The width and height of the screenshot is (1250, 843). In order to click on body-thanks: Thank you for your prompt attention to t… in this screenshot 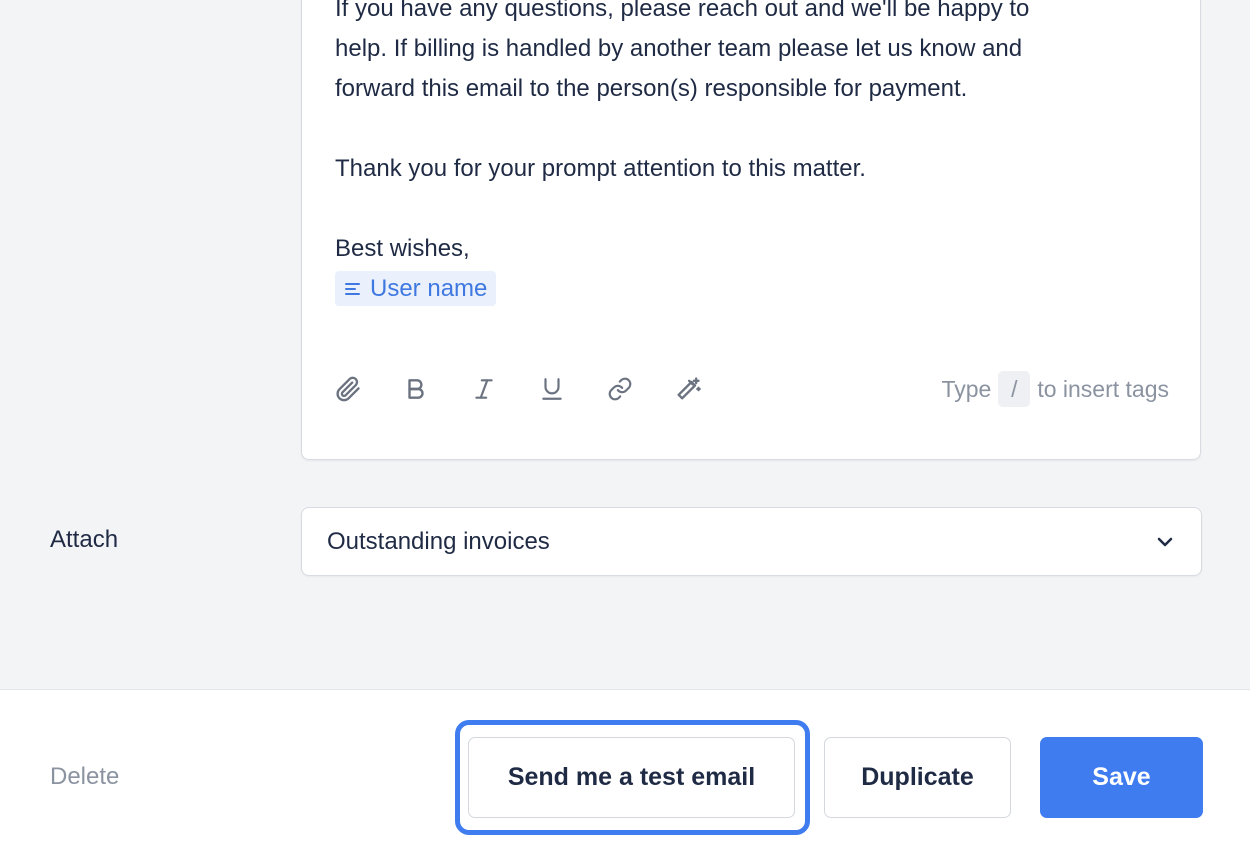, I will do `click(600, 168)`.